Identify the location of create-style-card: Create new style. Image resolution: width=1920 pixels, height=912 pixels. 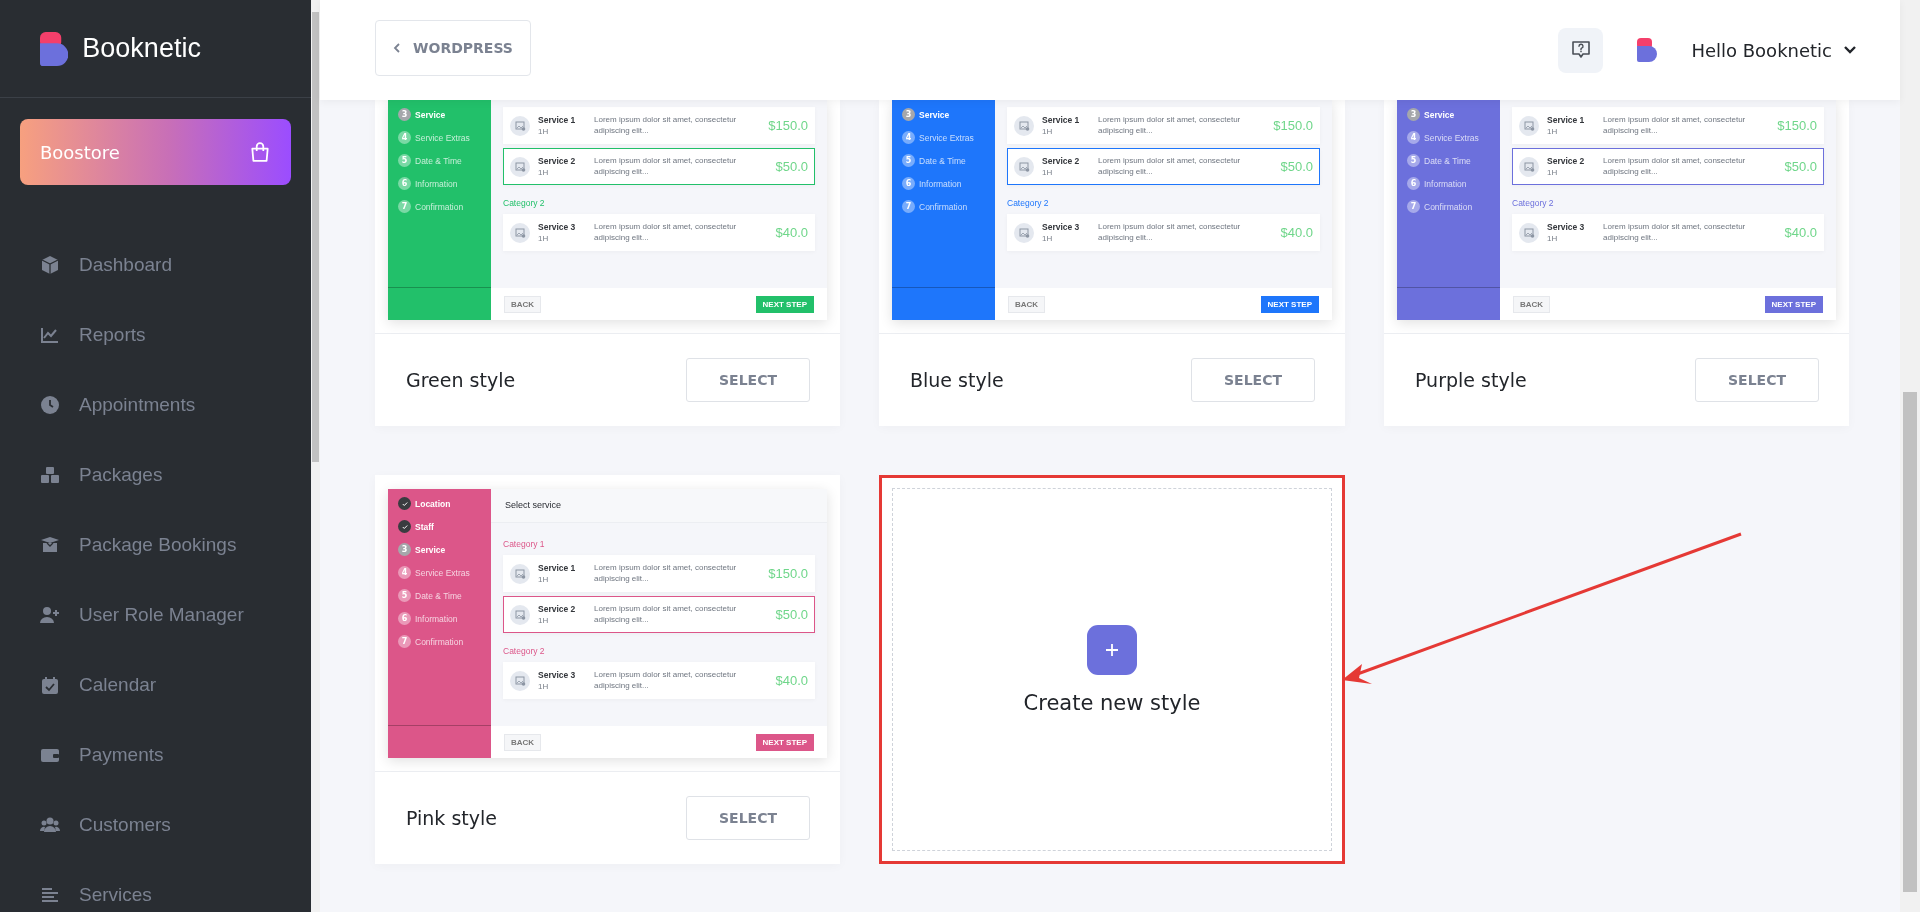
(1112, 669).